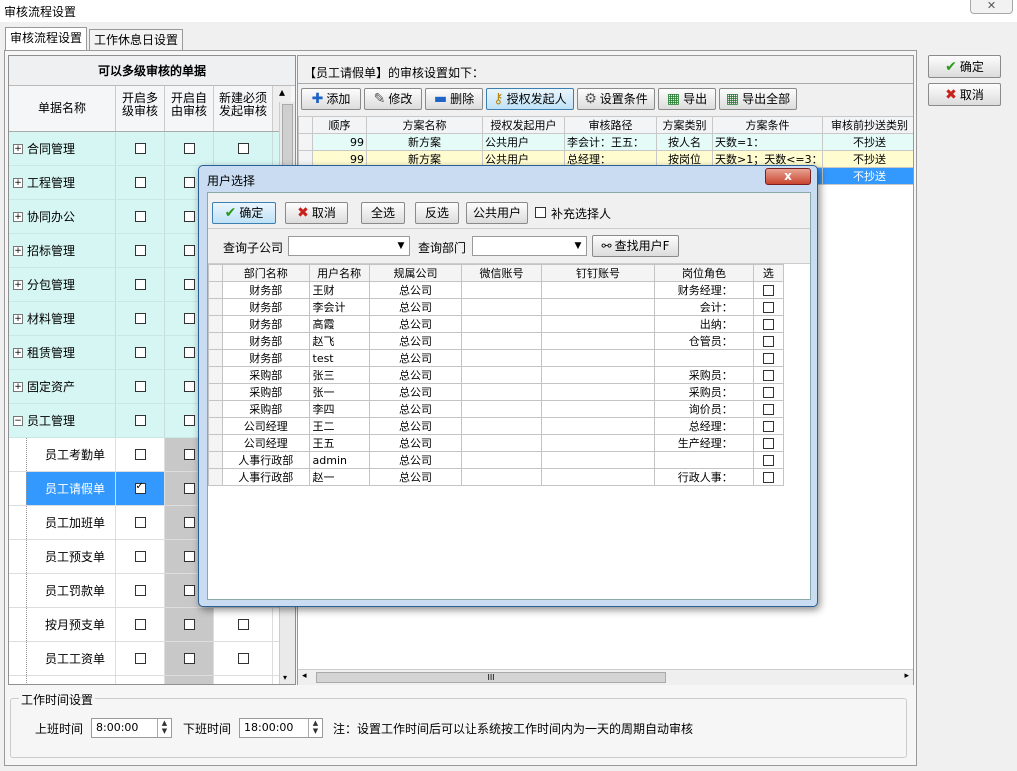  What do you see at coordinates (131, 728) in the screenshot?
I see `start-time-input: 8:00:00 ▲ ▼` at bounding box center [131, 728].